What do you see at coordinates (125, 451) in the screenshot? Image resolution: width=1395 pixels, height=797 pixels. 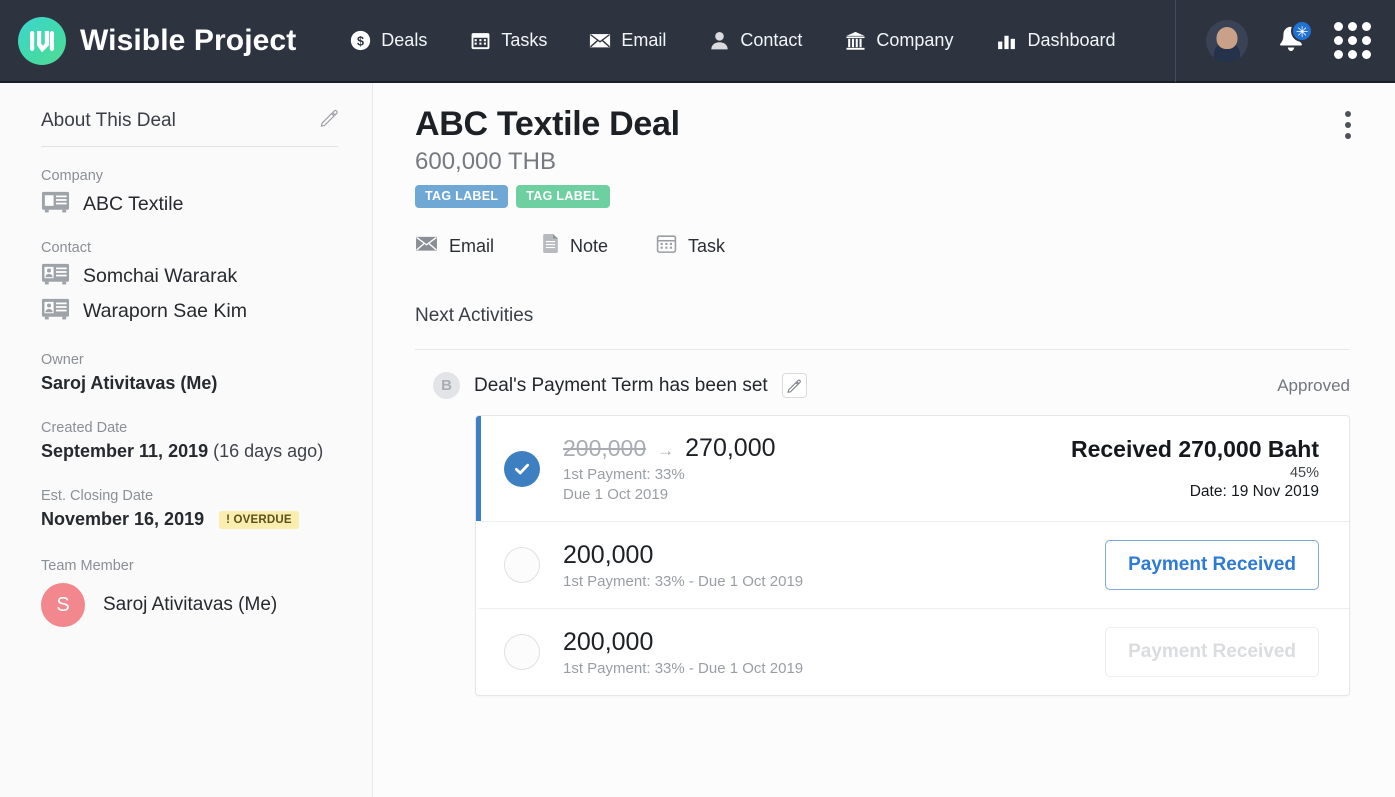 I see `created-date-text: September 11, 2019` at bounding box center [125, 451].